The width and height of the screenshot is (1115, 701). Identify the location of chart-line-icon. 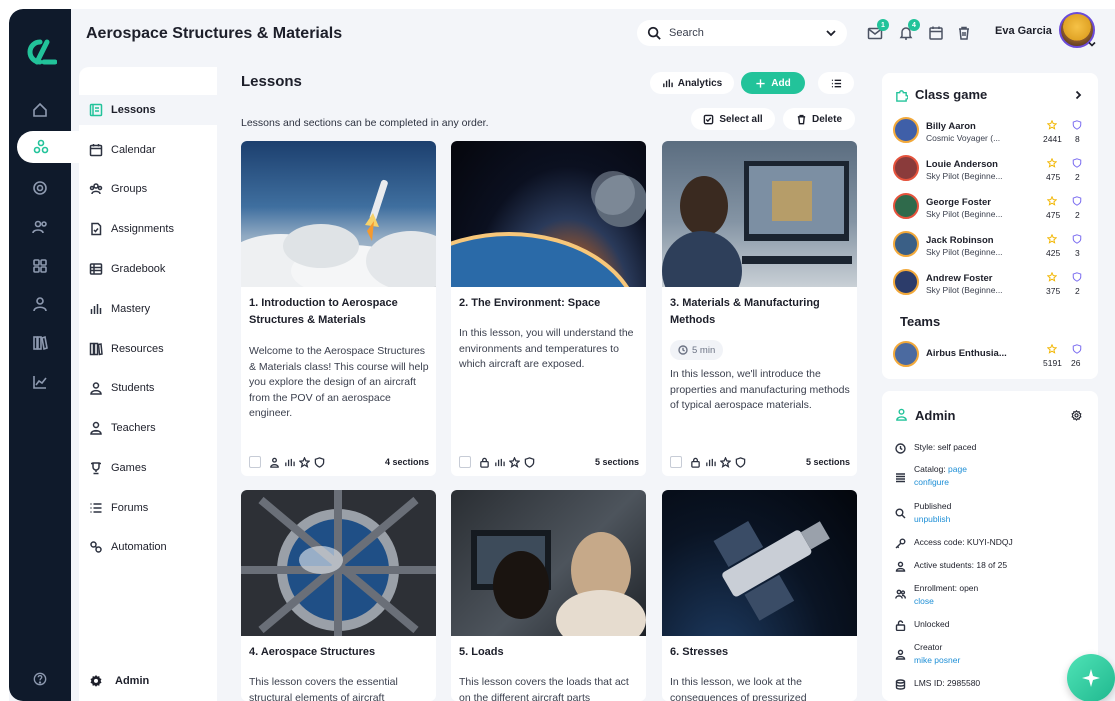
(40, 382).